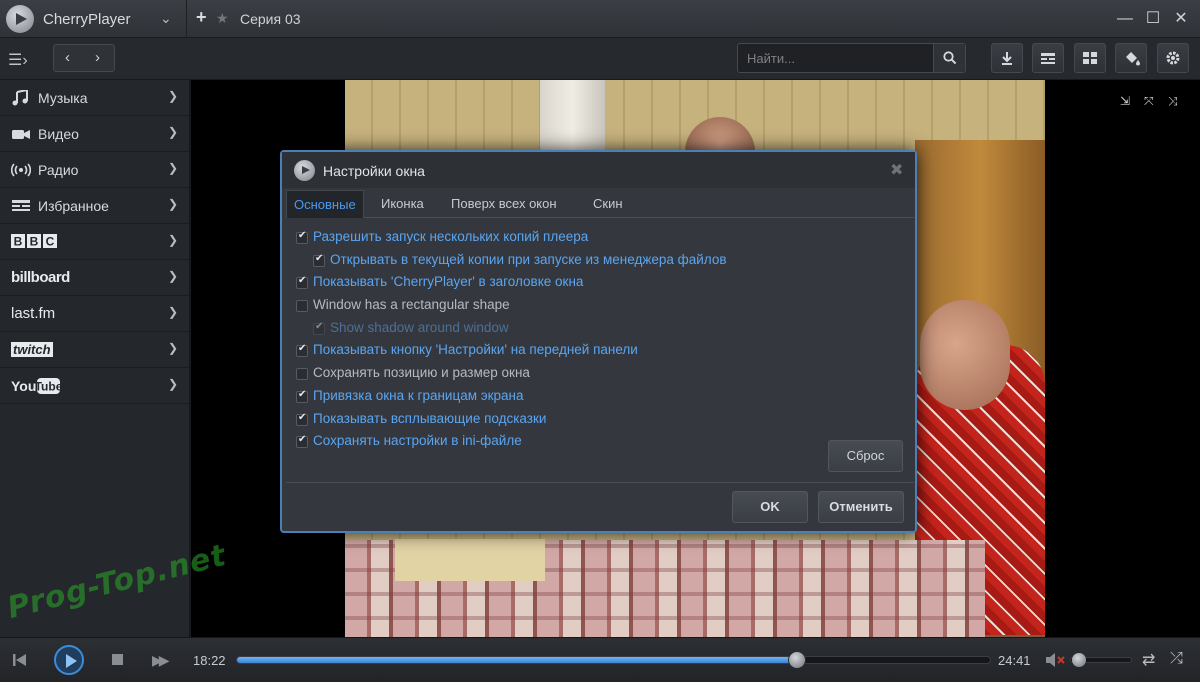 Image resolution: width=1200 pixels, height=682 pixels. I want to click on volume-slider, so click(1101, 660).